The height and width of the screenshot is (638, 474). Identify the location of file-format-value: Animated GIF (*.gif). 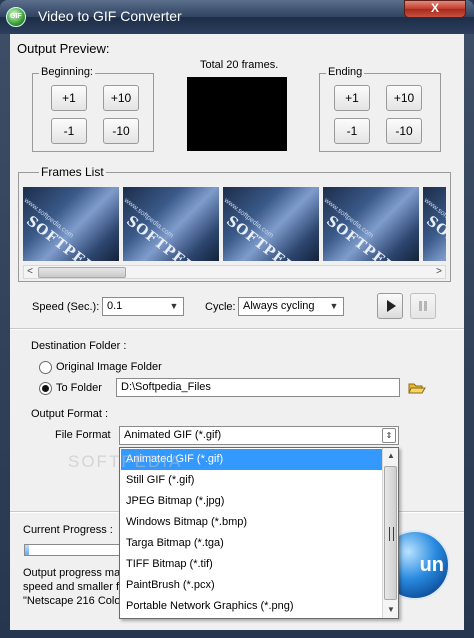
(173, 435).